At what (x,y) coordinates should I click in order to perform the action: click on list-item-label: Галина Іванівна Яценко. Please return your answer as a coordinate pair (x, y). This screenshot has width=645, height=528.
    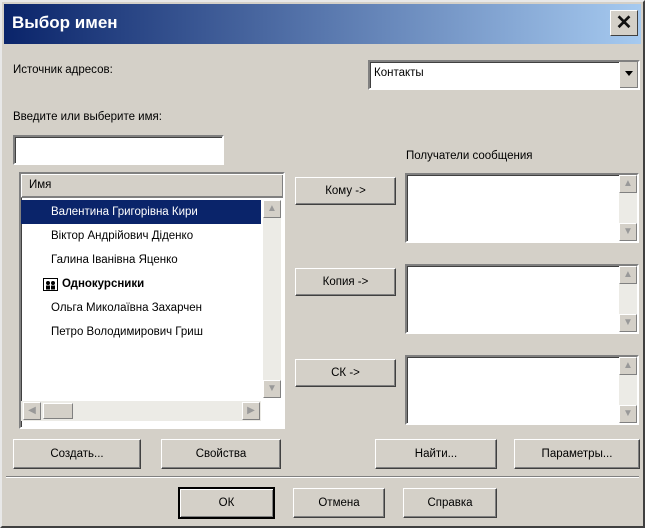
    Looking at the image, I should click on (114, 260).